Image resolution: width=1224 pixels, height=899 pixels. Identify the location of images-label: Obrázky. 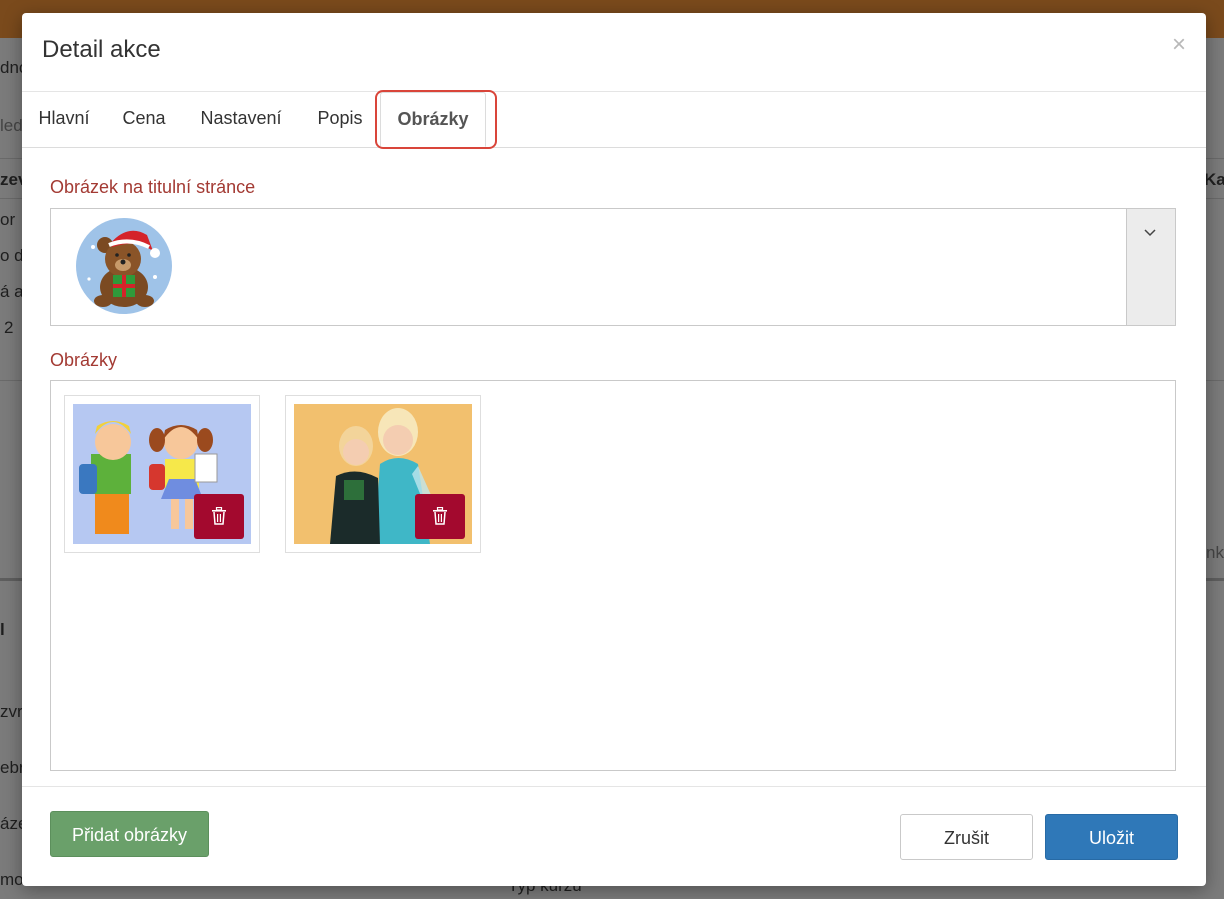
(84, 360).